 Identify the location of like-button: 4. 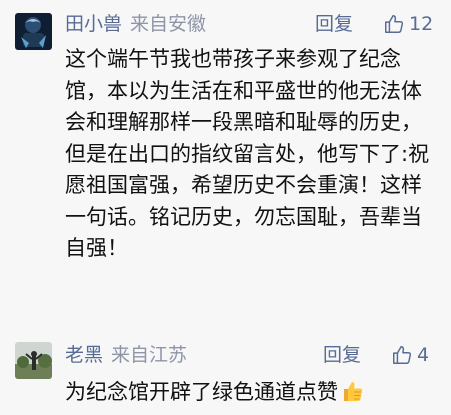
(410, 355).